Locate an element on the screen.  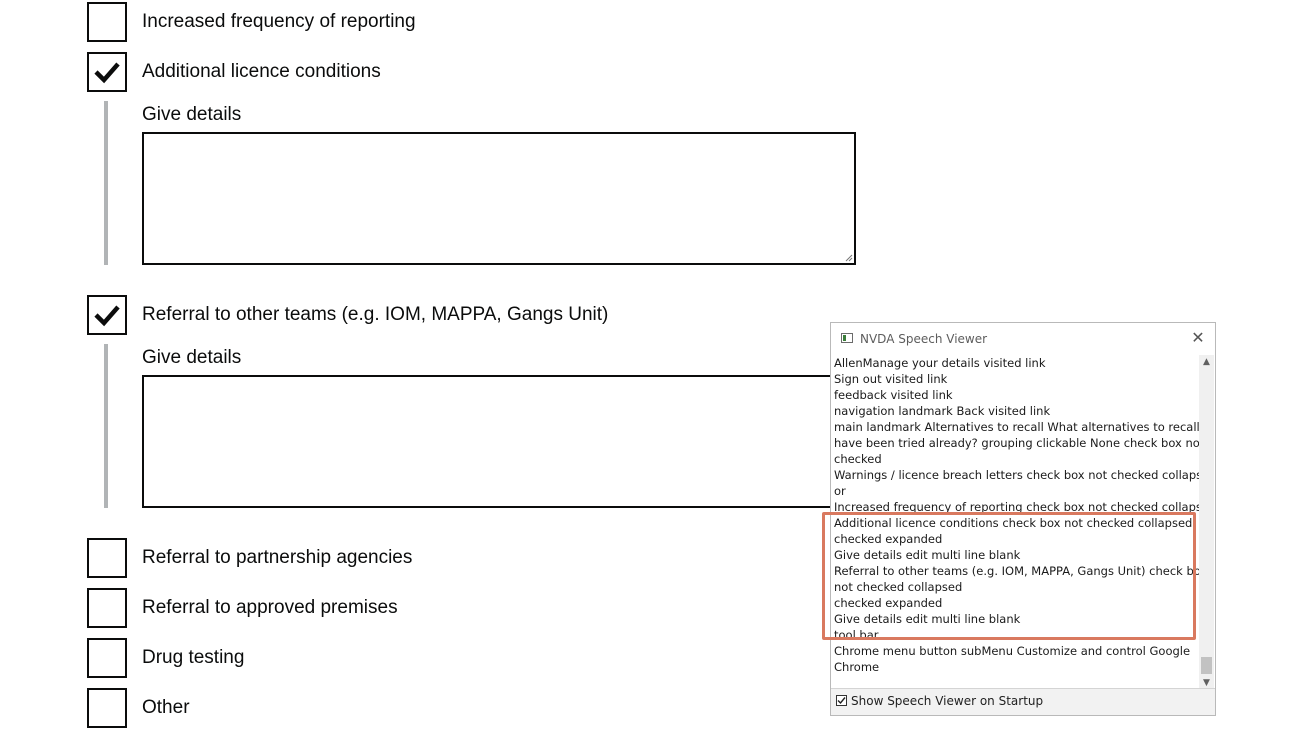
resize-grip-icon is located at coordinates (849, 258).